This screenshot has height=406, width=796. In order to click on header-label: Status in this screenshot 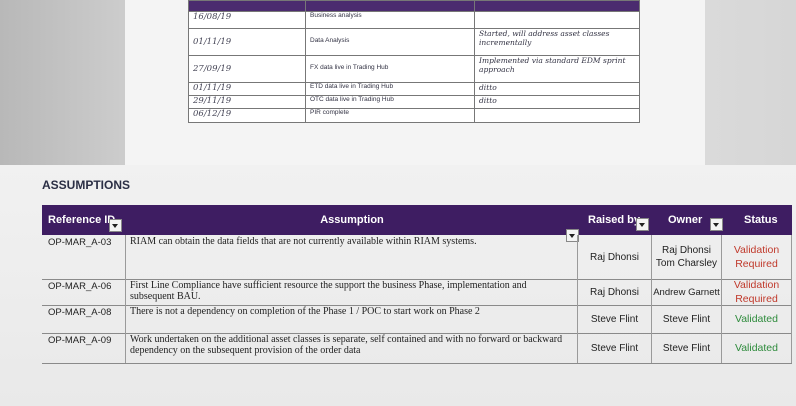, I will do `click(761, 220)`.